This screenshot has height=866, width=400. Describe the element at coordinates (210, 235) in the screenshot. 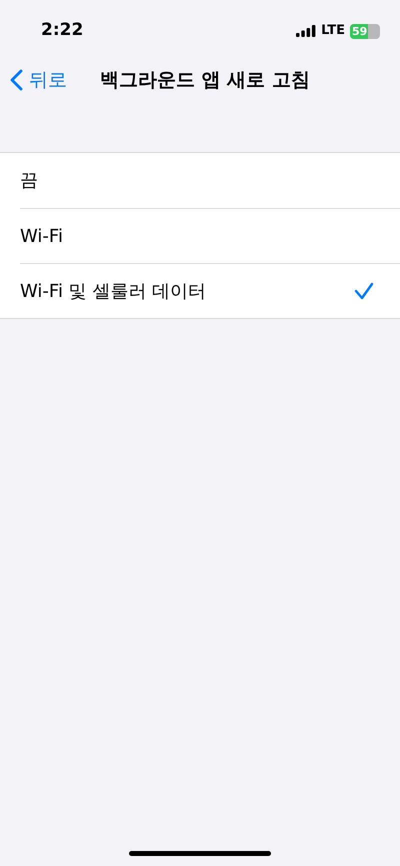

I see `option-row: Wi-Fi` at that location.